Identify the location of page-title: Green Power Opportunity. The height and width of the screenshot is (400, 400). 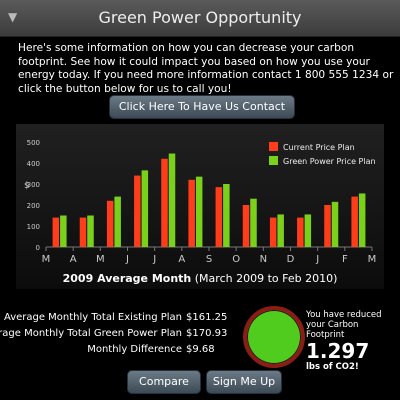
(200, 17).